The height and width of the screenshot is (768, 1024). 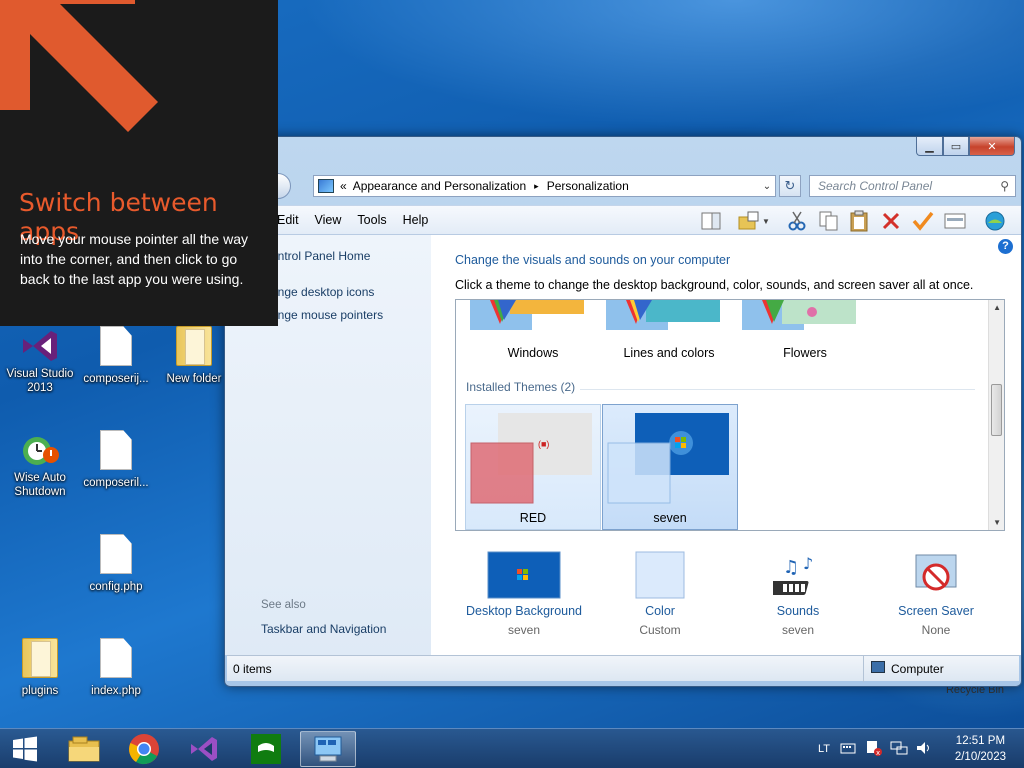 What do you see at coordinates (863, 669) in the screenshot?
I see `status-divider` at bounding box center [863, 669].